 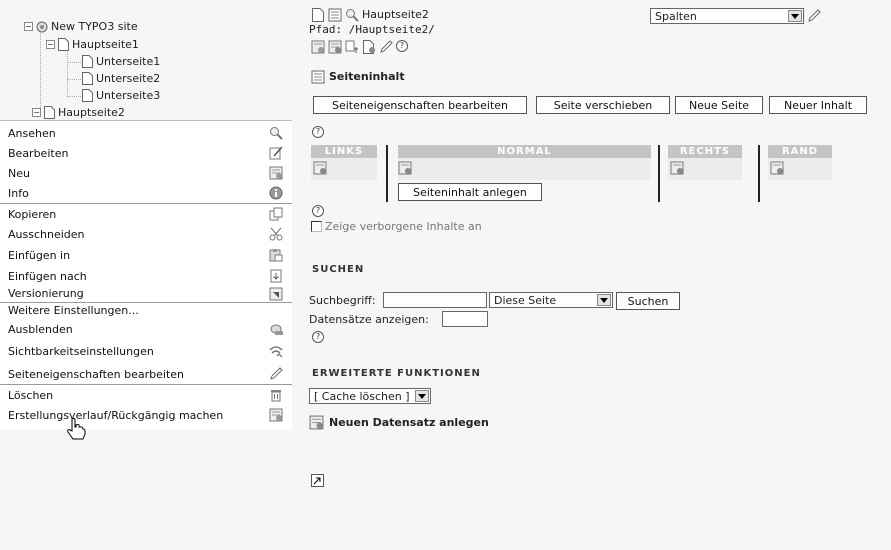 I want to click on paste-after-icon, so click(x=276, y=276).